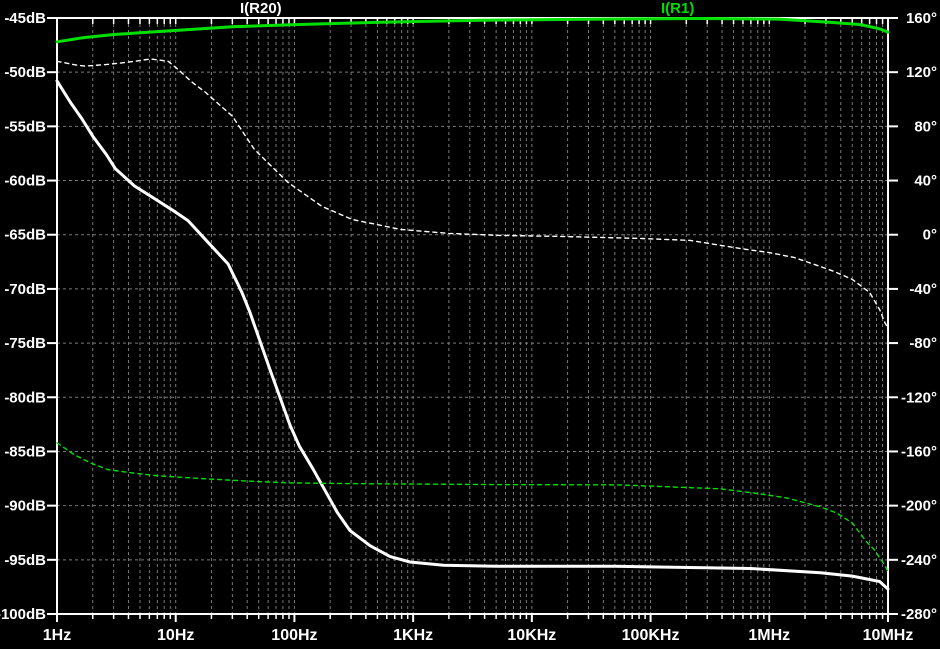  What do you see at coordinates (531, 635) in the screenshot?
I see `x-axis-label: 10KHz` at bounding box center [531, 635].